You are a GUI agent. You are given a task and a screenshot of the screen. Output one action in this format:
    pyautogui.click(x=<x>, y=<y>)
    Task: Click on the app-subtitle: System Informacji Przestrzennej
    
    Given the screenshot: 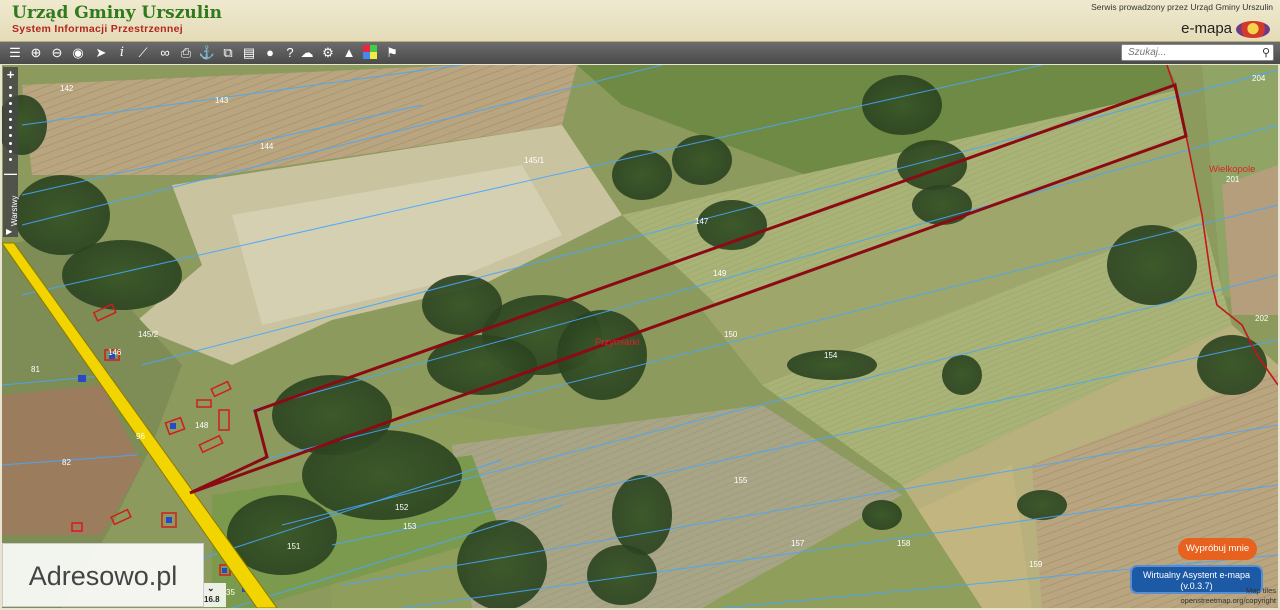 What is the action you would take?
    pyautogui.click(x=97, y=29)
    